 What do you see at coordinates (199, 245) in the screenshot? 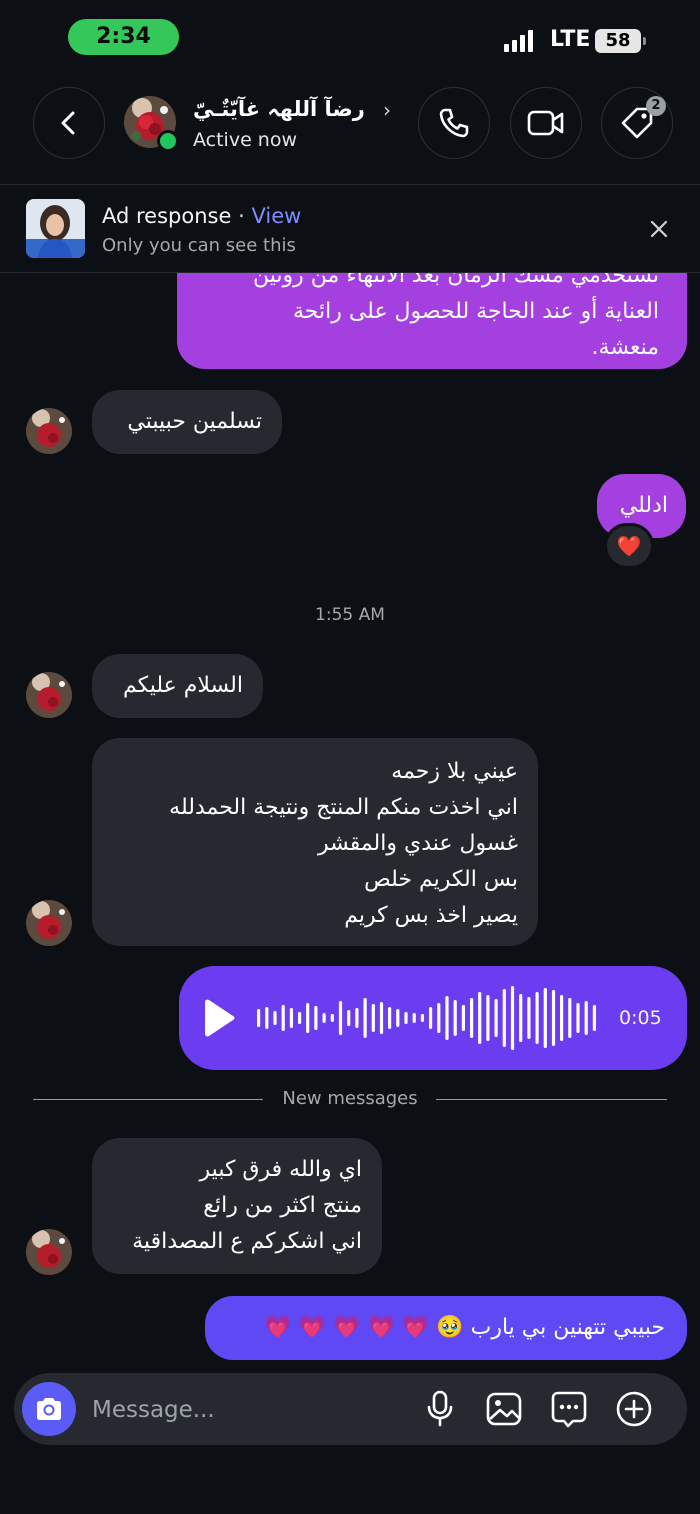
I see `ad-subtitle: Only you can see this` at bounding box center [199, 245].